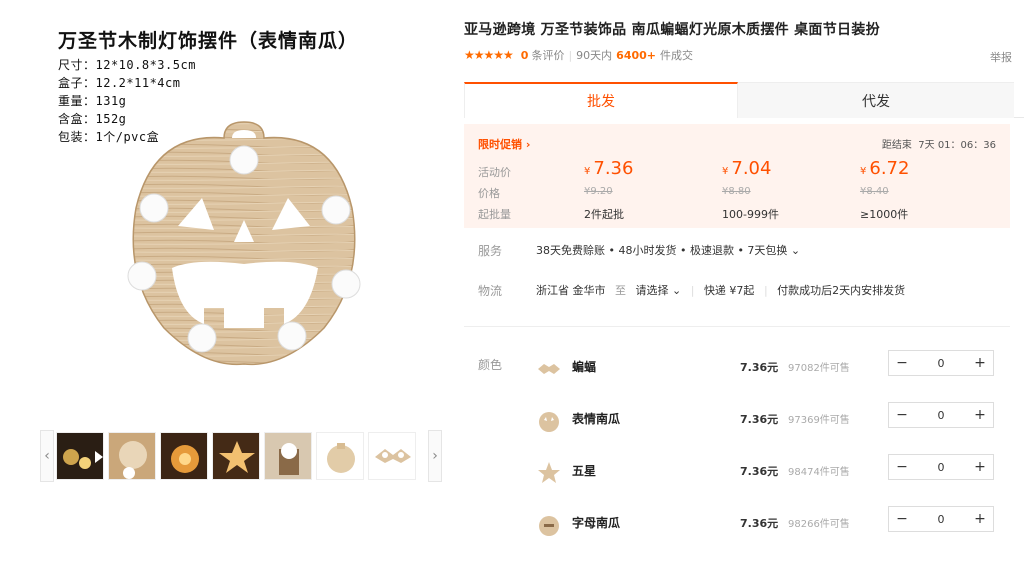  I want to click on spec-with-box: 含盒：152g, so click(92, 119).